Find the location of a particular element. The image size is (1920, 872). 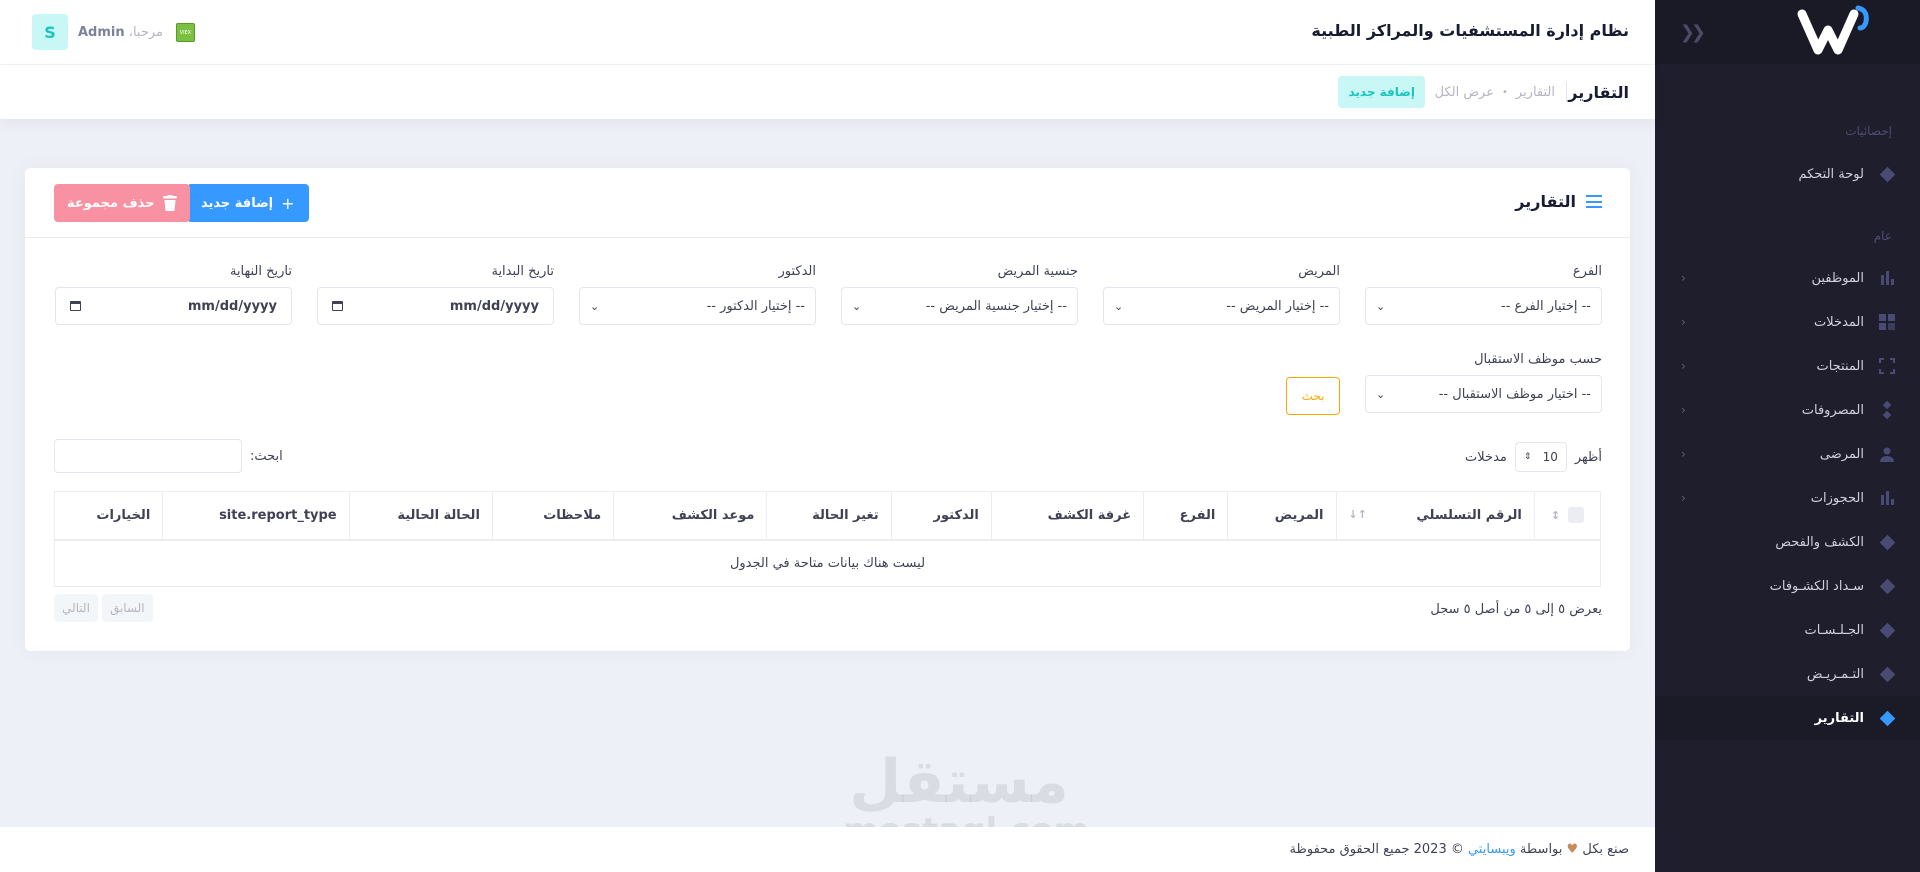

doctor-select-value: -- إختيار الدكتور -- is located at coordinates (755, 306).